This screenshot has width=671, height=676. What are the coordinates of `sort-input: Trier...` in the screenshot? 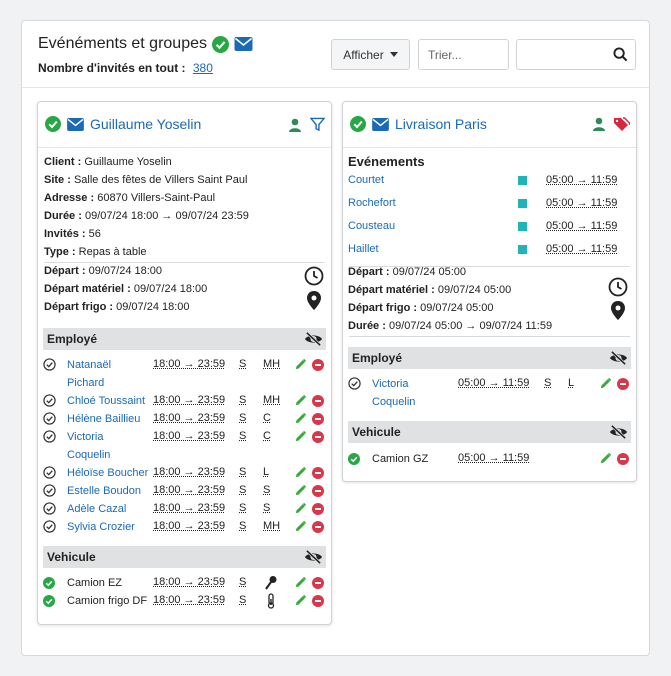 It's located at (463, 54).